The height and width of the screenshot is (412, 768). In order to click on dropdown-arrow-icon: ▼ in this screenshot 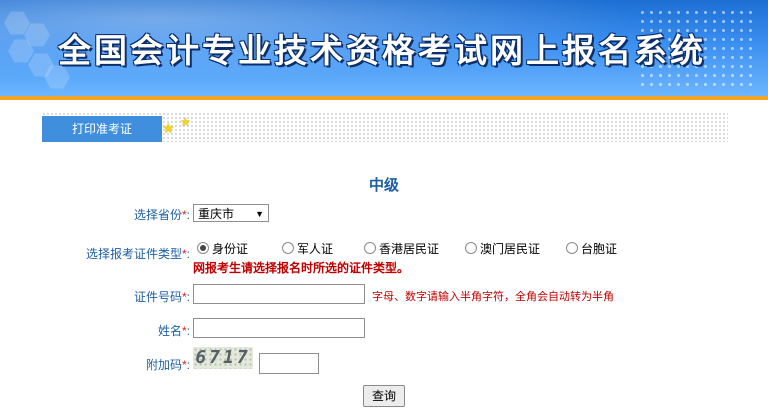, I will do `click(259, 214)`.